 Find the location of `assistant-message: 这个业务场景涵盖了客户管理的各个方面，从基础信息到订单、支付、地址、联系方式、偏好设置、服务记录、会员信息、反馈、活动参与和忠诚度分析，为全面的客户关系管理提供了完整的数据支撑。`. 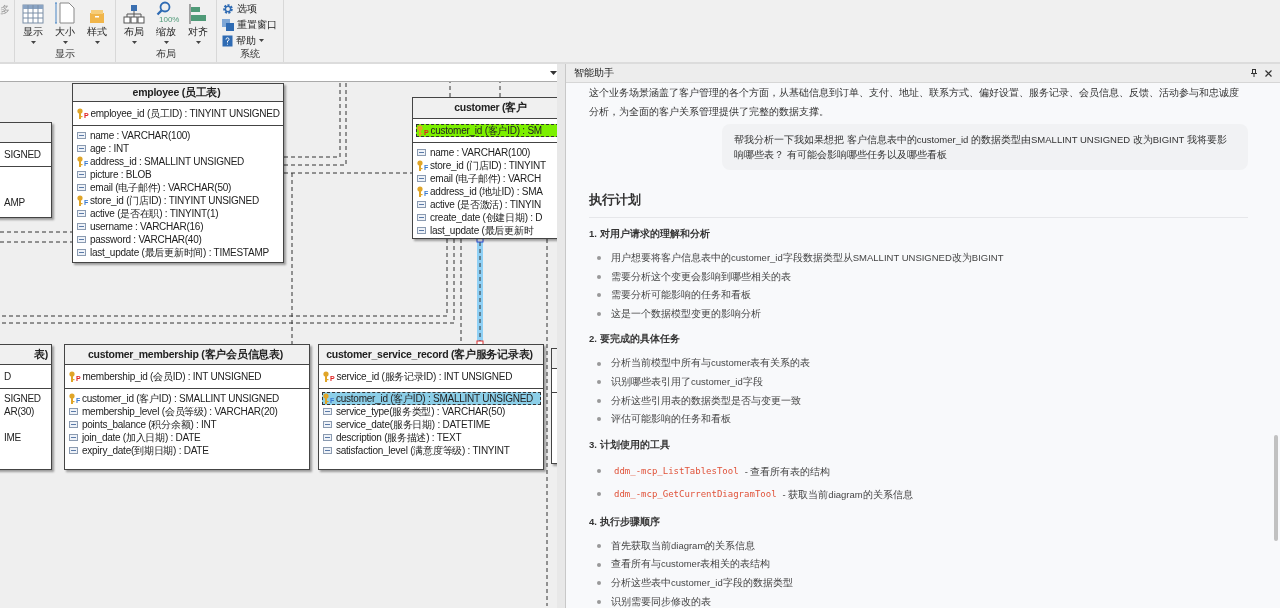

assistant-message: 这个业务场景涵盖了客户管理的各个方面，从基础信息到订单、支付、地址、联系方式、偏好设置、服务记录、会员信息、反馈、活动参与和忠诚度分析，为全面的客户关系管理提供了完整的数据支撑。 is located at coordinates (914, 102).